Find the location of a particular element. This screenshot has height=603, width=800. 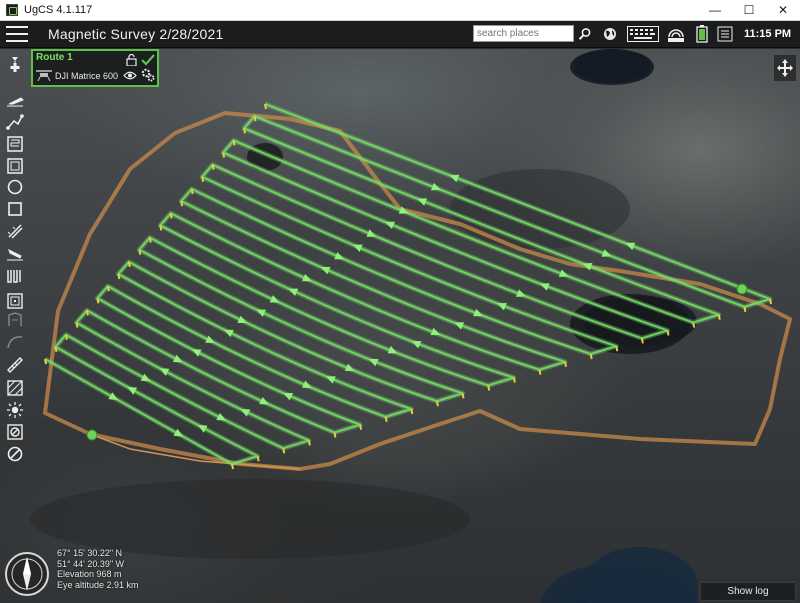

minimize-button: — is located at coordinates (715, 10).